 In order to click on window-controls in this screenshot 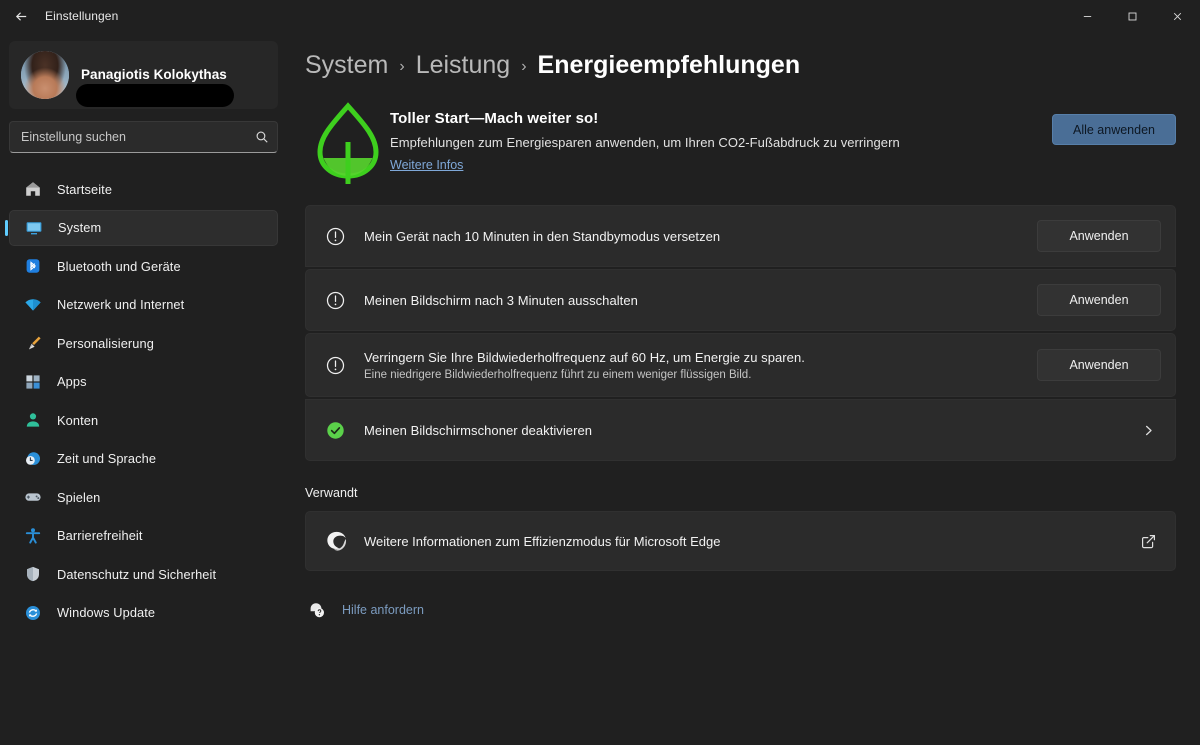, I will do `click(1132, 16)`.